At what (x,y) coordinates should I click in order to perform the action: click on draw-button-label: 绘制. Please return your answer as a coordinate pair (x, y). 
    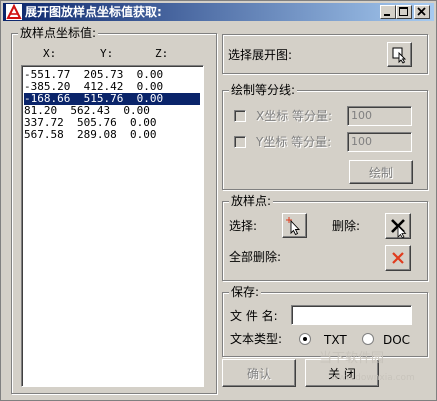
    Looking at the image, I should click on (380, 172).